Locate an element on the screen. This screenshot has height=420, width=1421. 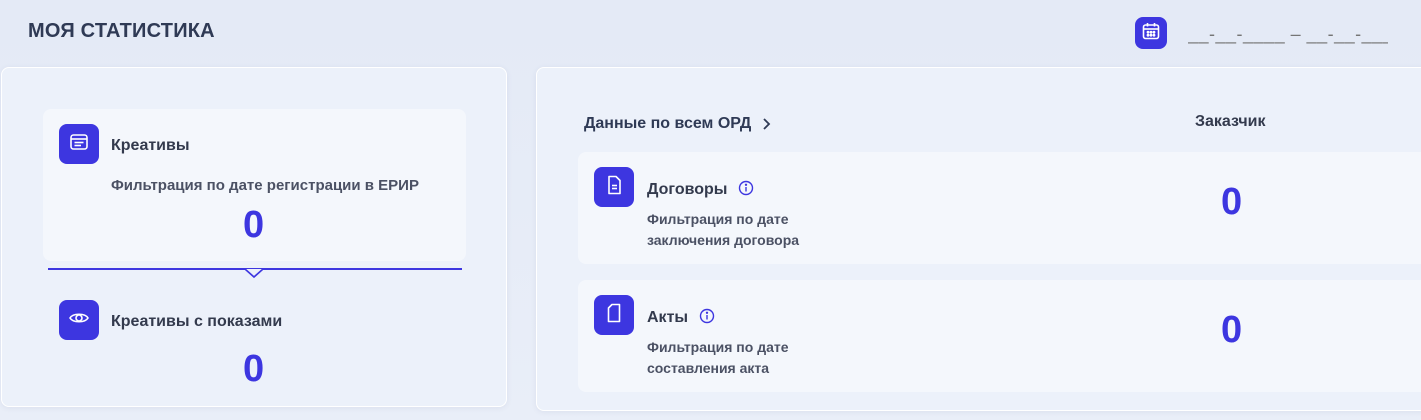
contracts-title: Договоры is located at coordinates (687, 189).